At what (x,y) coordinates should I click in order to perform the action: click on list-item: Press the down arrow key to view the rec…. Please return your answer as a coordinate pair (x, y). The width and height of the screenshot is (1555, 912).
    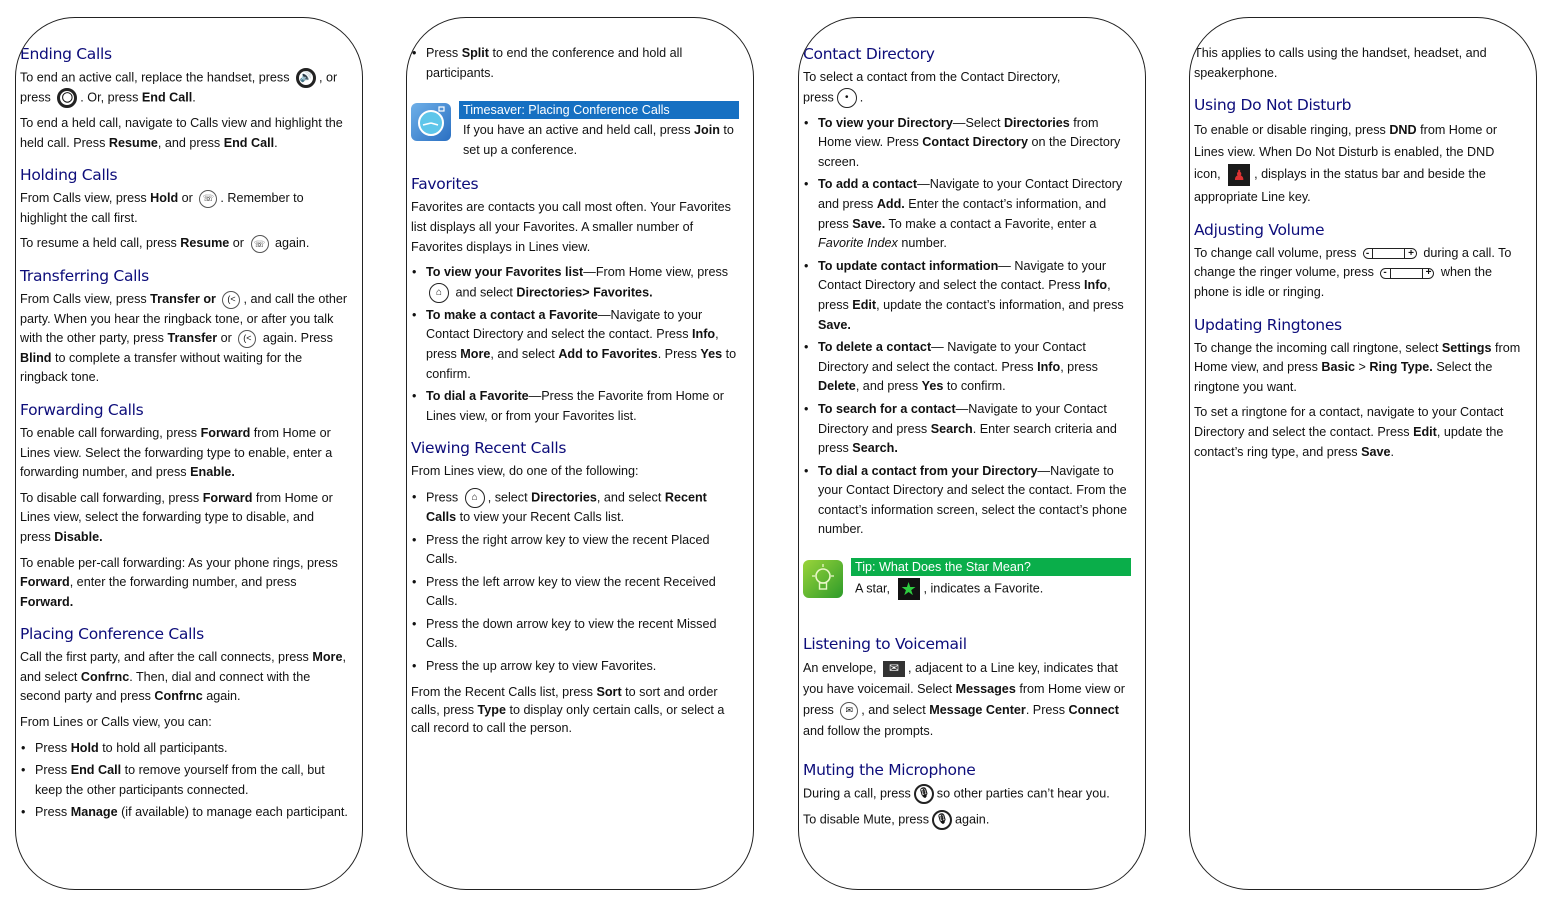
    Looking at the image, I should click on (575, 634).